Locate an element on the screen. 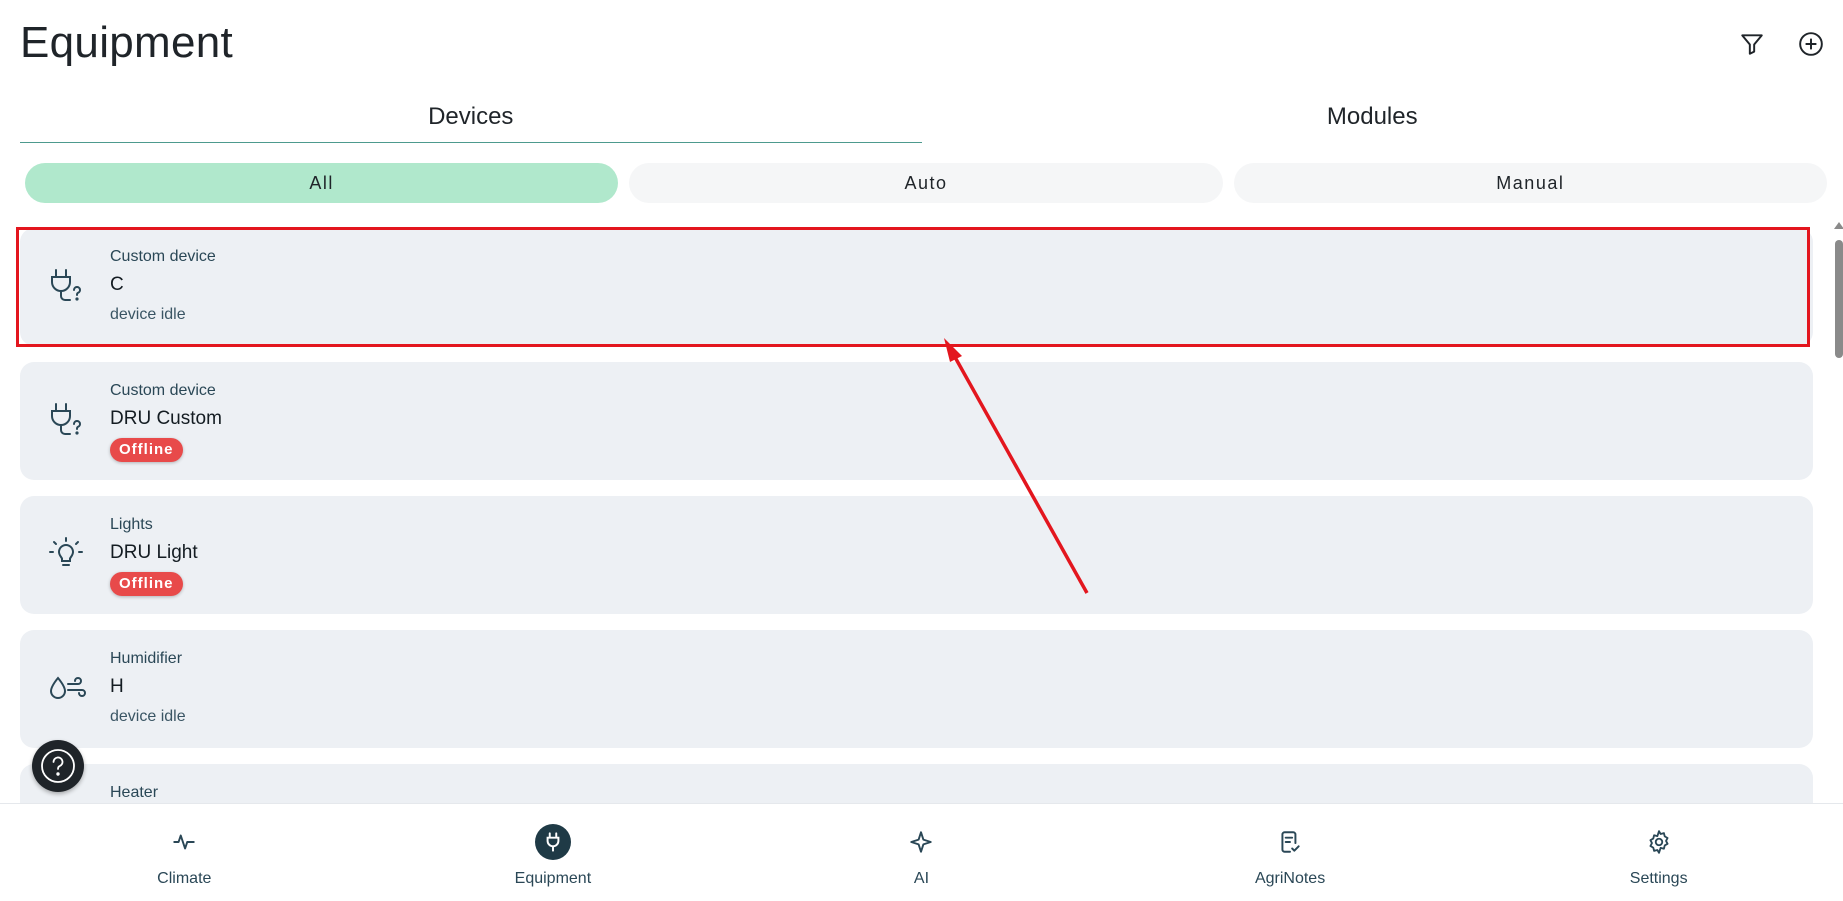  device-card: Custom device C device idle is located at coordinates (916, 287).